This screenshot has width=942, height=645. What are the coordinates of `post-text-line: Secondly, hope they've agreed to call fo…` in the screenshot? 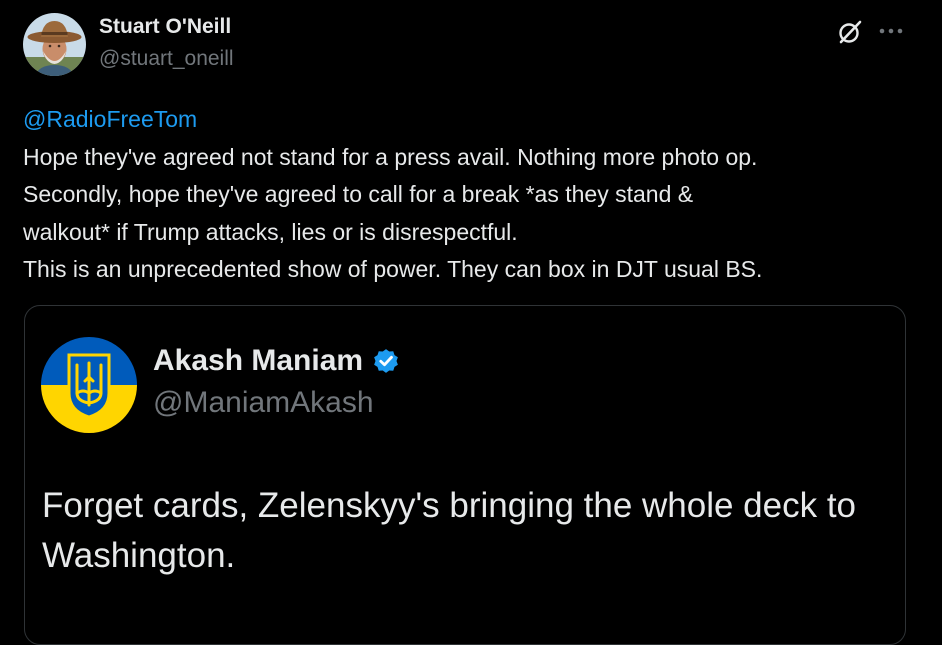 It's located at (358, 194).